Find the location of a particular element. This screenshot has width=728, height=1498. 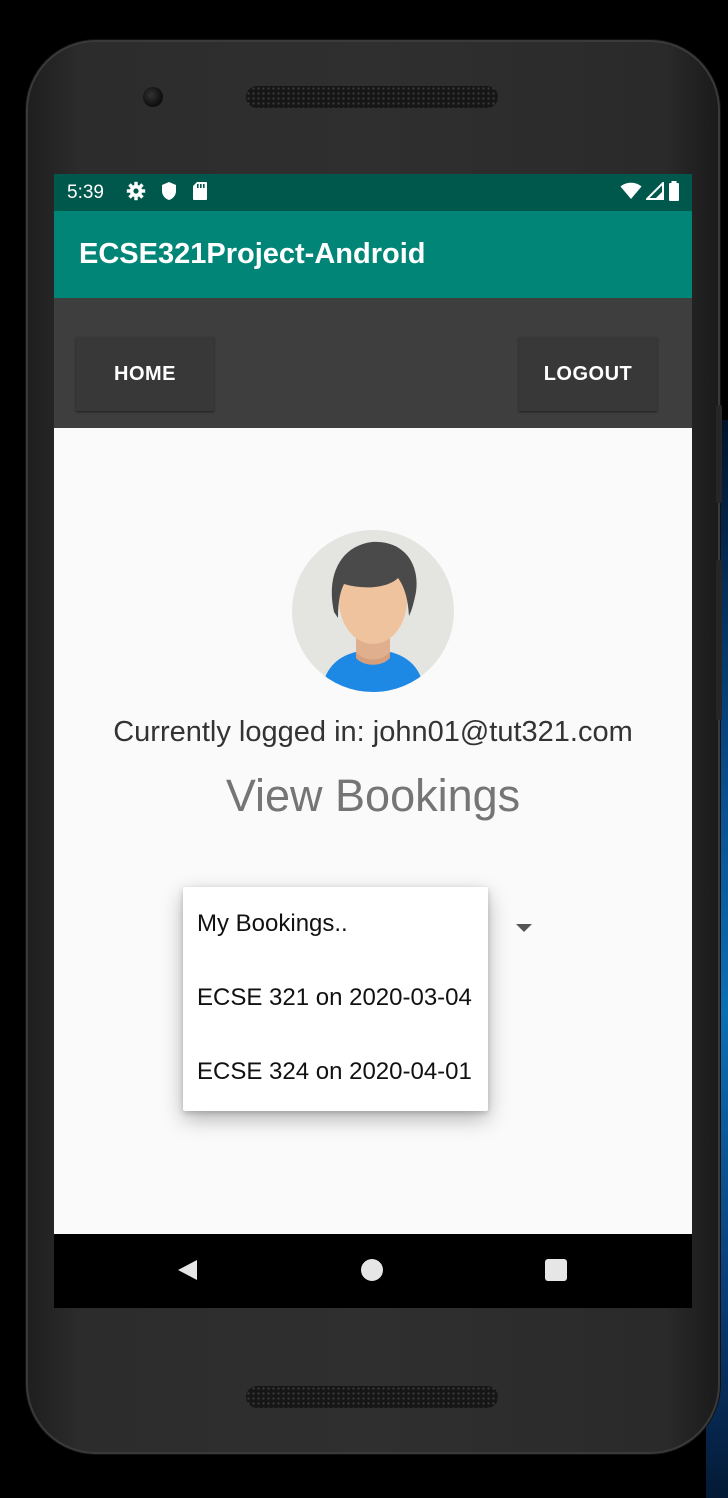

bottom-speaker-grille is located at coordinates (372, 1397).